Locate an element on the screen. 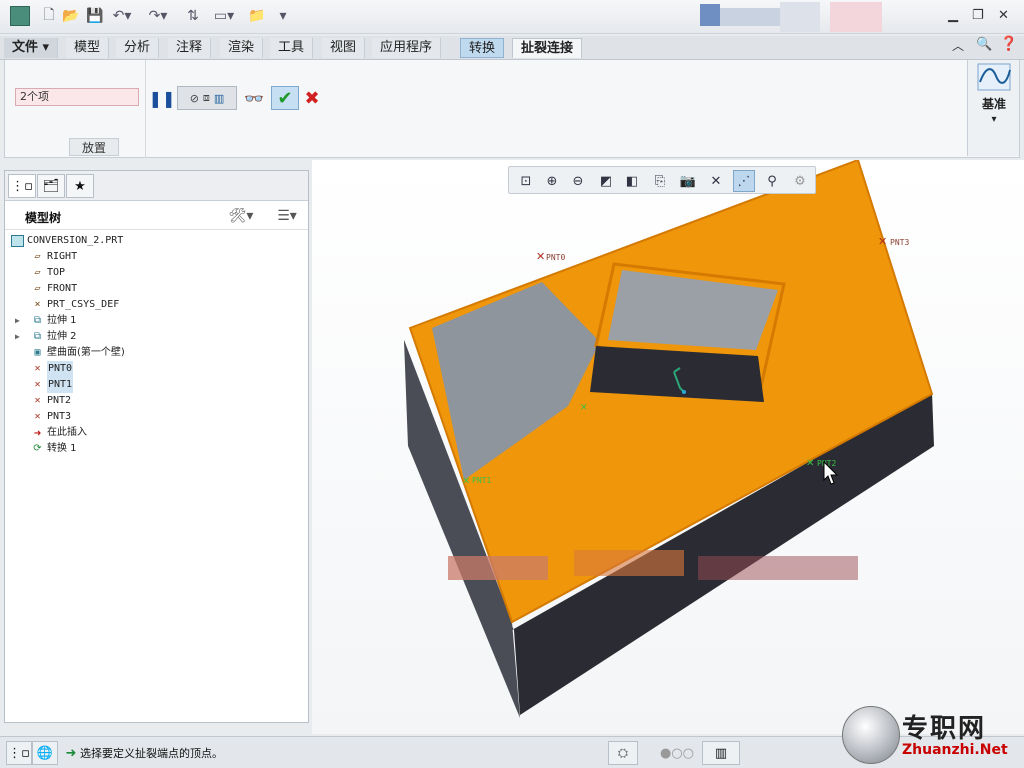 This screenshot has width=1024, height=768. point-label-pnt3: PNT3 is located at coordinates (899, 242).